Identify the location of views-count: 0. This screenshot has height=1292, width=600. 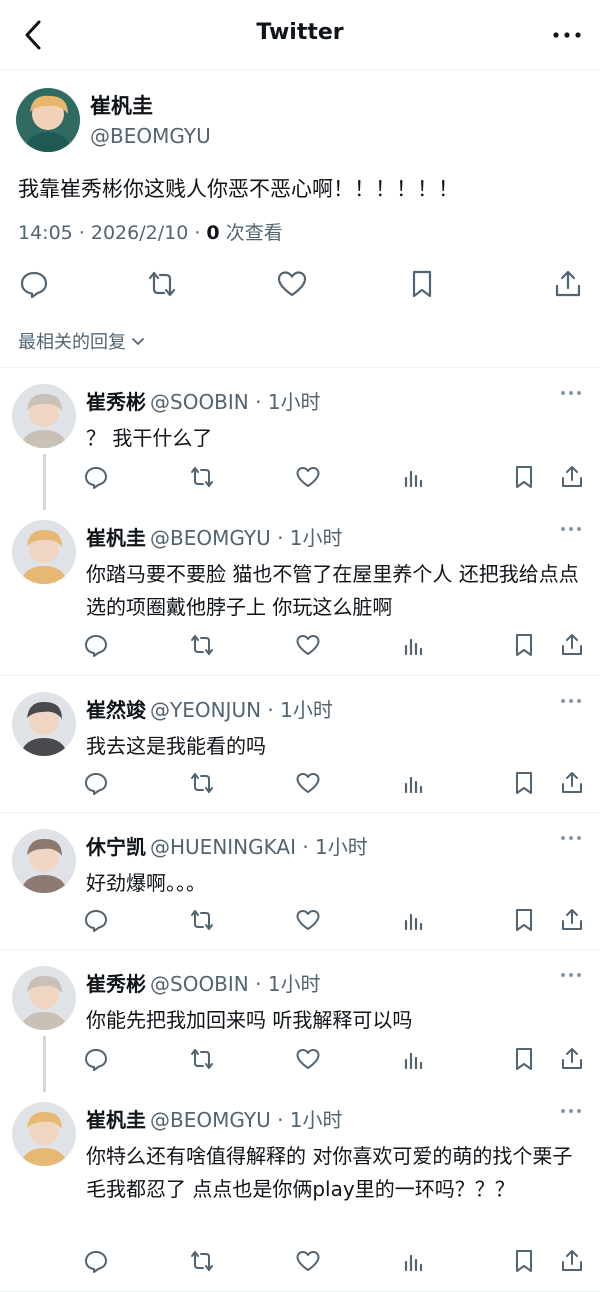
(213, 233).